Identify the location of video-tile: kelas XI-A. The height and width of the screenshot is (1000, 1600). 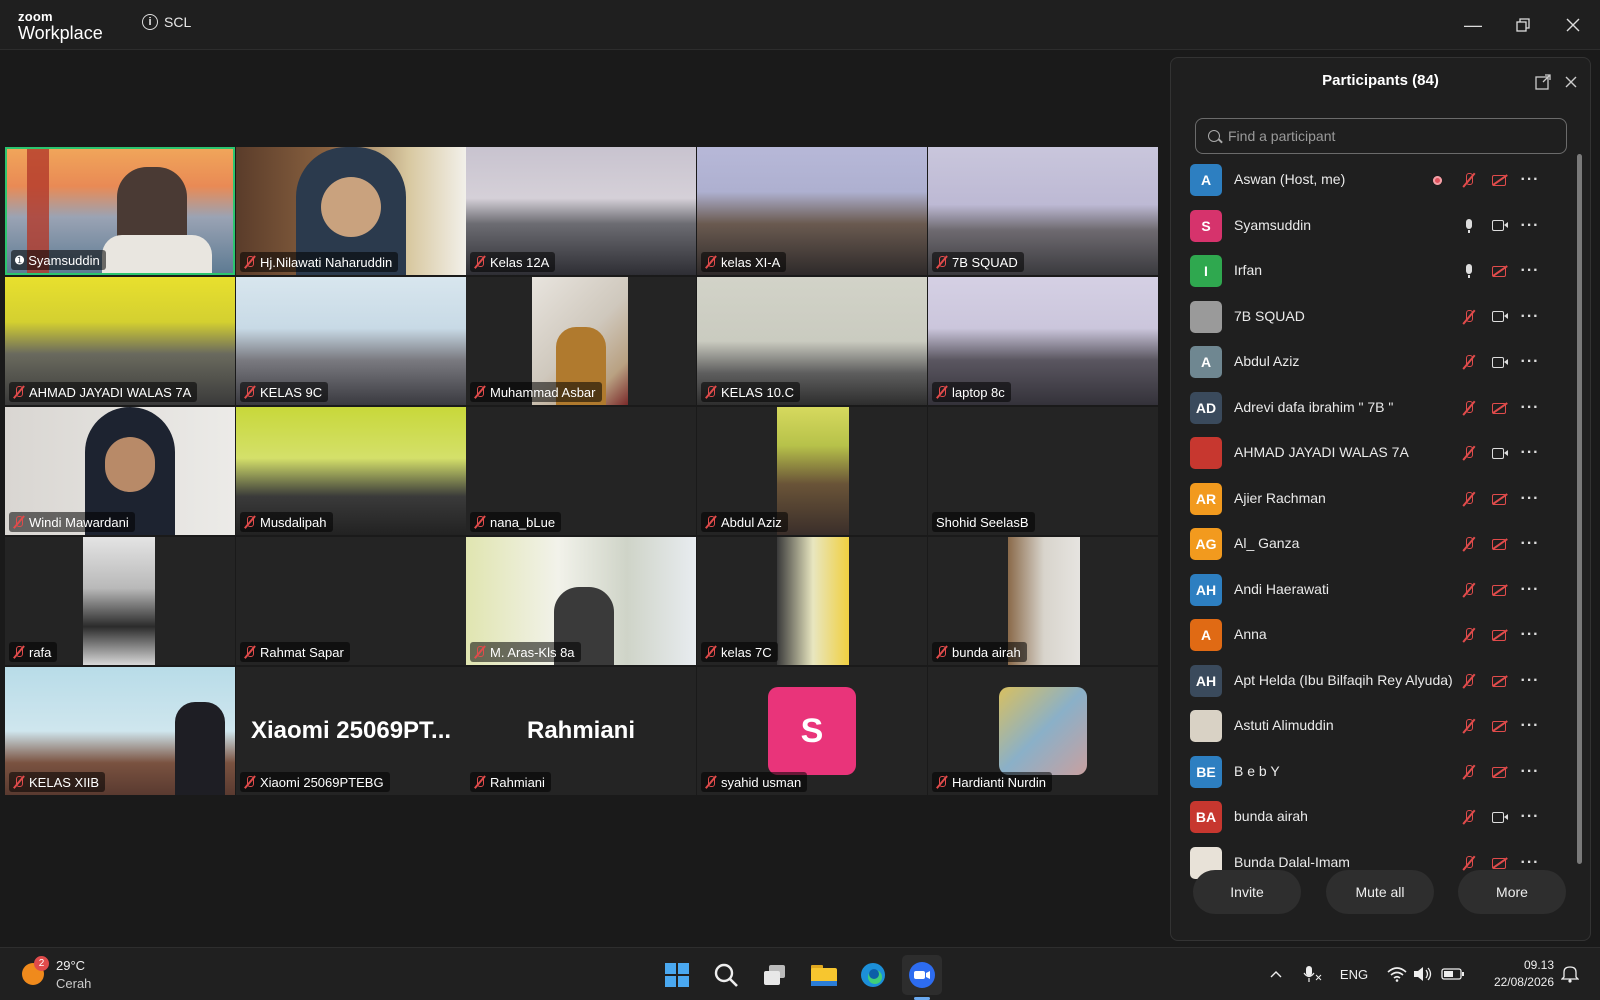
(812, 211).